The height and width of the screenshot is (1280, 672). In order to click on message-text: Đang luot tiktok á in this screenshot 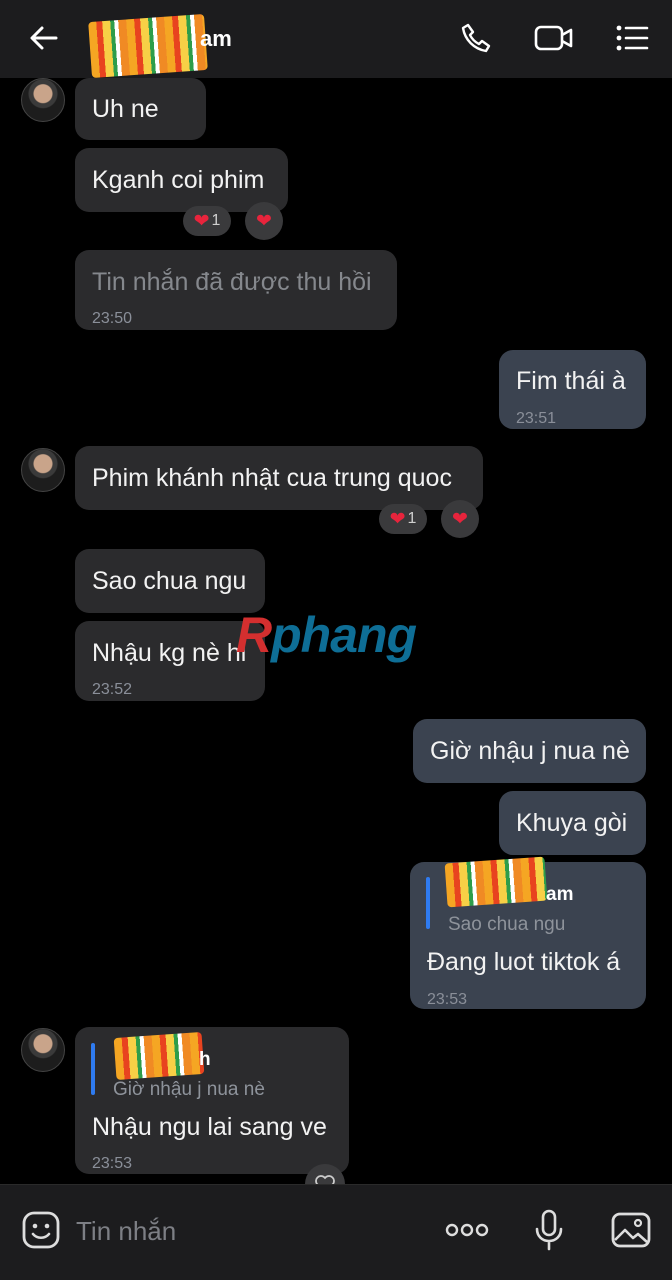, I will do `click(524, 962)`.